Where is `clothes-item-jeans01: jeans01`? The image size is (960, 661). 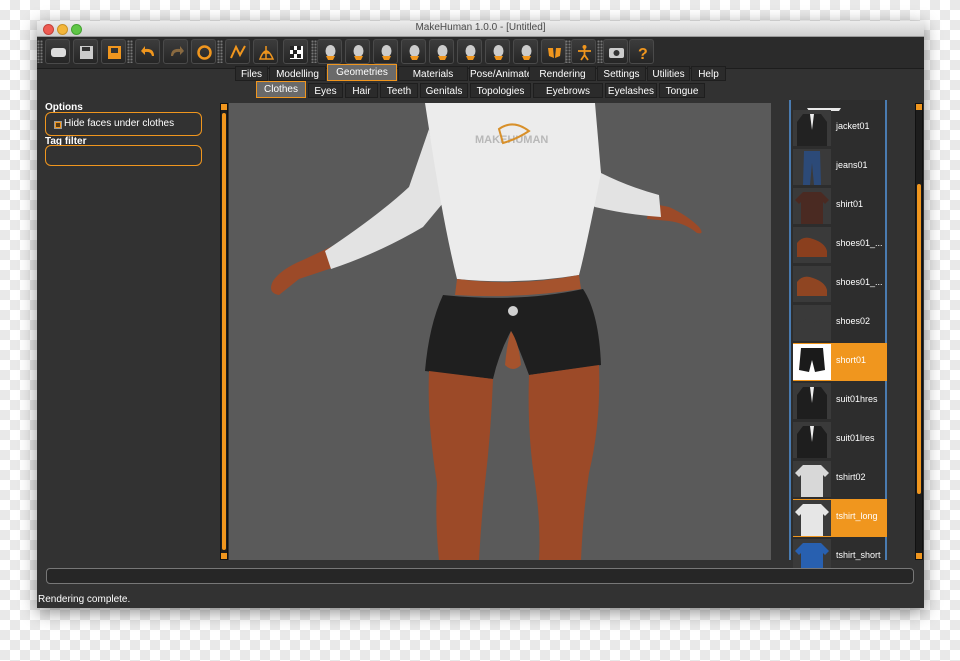 clothes-item-jeans01: jeans01 is located at coordinates (840, 167).